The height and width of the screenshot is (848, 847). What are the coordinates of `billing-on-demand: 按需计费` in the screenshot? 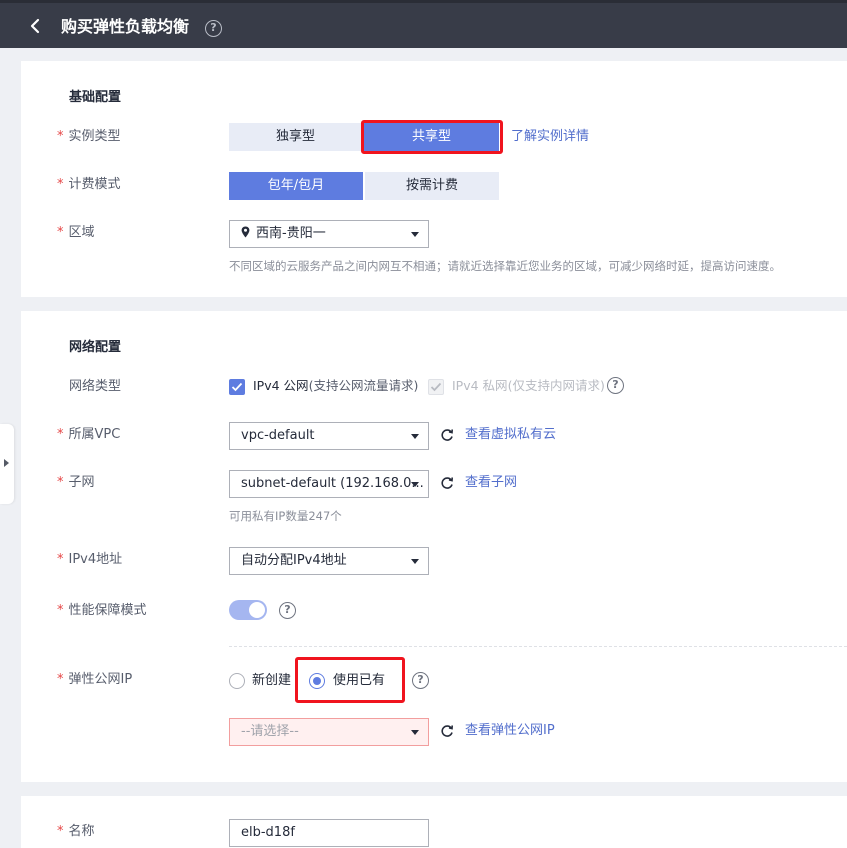 It's located at (432, 186).